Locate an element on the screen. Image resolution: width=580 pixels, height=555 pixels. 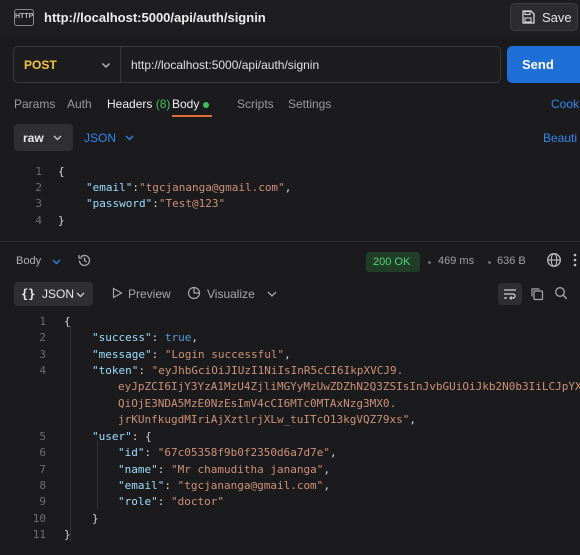
method-select: POST is located at coordinates (40, 65).